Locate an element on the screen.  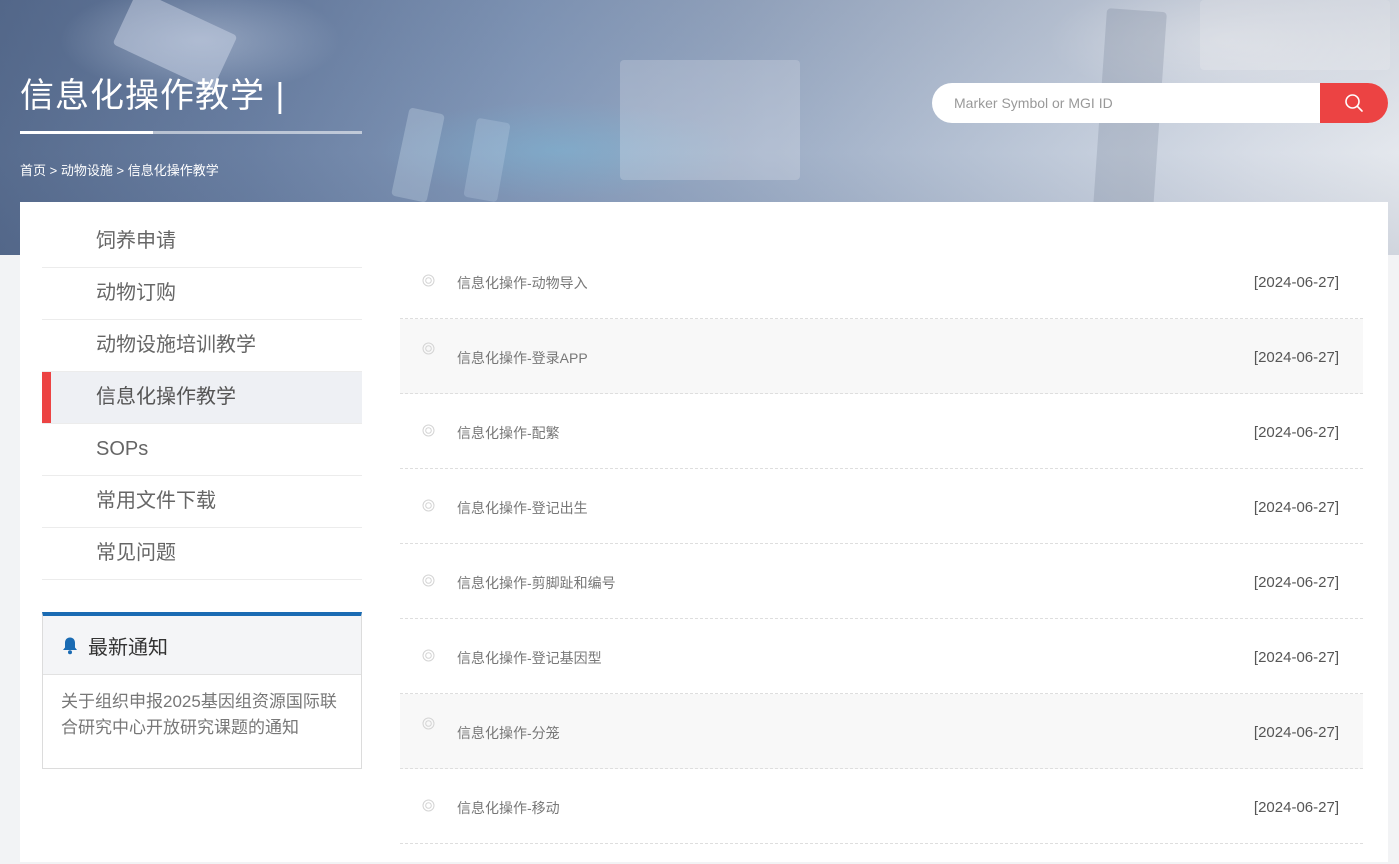
title-underline-accent is located at coordinates (86, 132).